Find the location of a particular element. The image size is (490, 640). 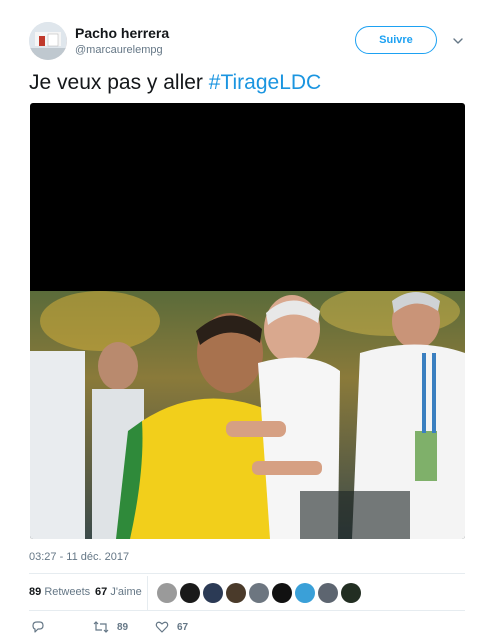

tweet-timestamp: 03:27 - 11 déc. 2017 is located at coordinates (79, 557).